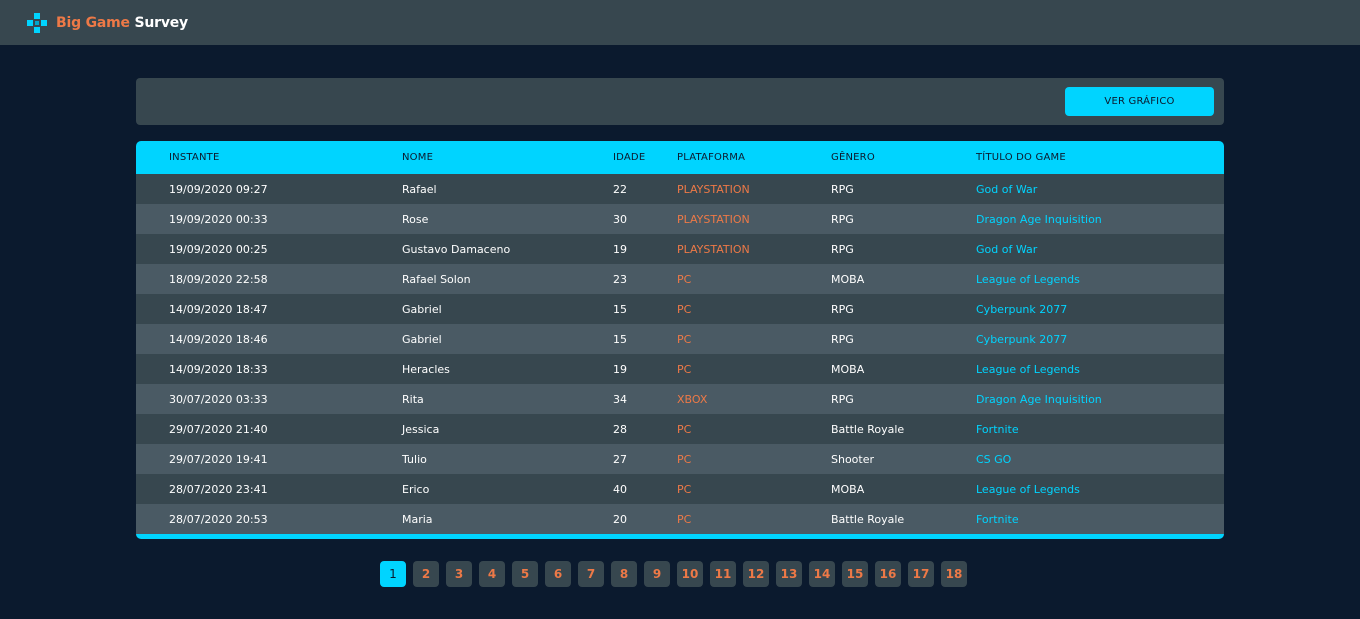 The image size is (1360, 619). Describe the element at coordinates (218, 459) in the screenshot. I see `cell-instant: 29/07/2020 19:41` at that location.